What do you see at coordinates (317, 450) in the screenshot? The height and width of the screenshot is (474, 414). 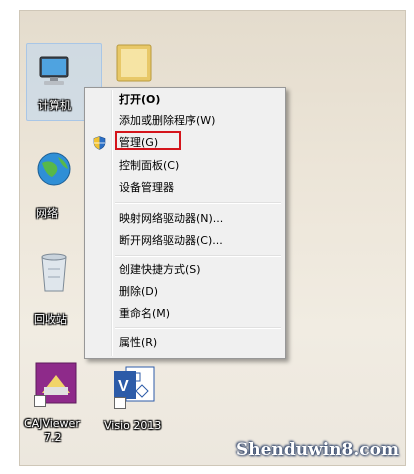 I see `watermark: Shenduwin8.com` at bounding box center [317, 450].